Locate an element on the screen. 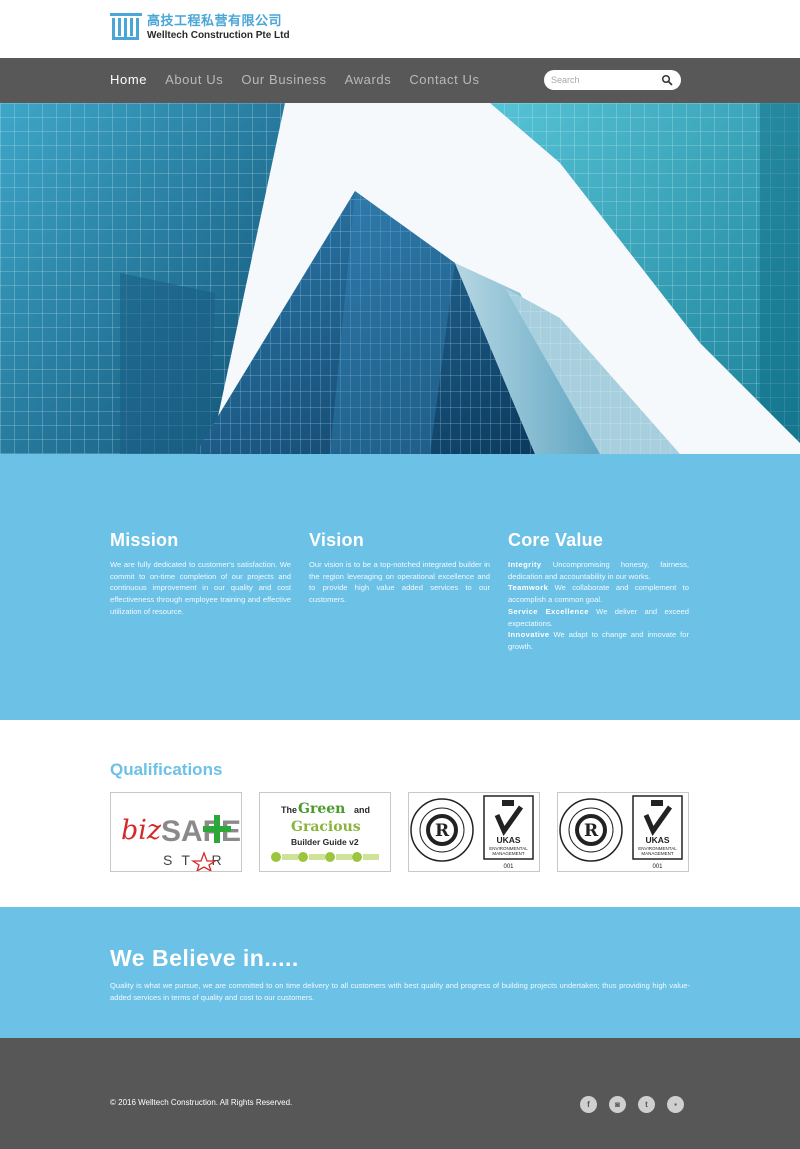 This screenshot has height=1149, width=800. green-gracious-logo-icon: The Green and Gracious Builder Guide v2 is located at coordinates (325, 831).